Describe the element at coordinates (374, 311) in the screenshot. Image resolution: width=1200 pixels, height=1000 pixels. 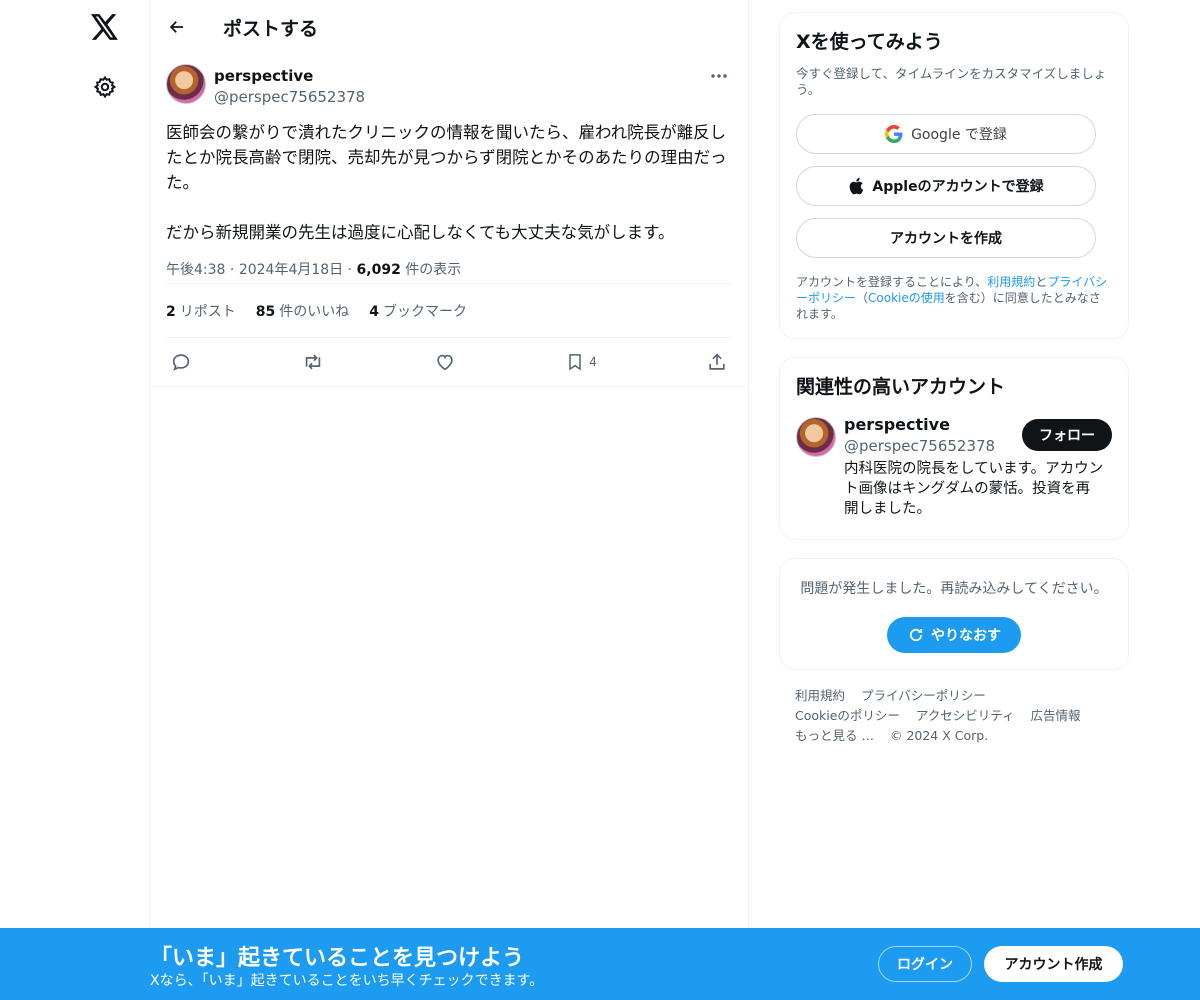
I see `bookmarks-count: 4` at that location.